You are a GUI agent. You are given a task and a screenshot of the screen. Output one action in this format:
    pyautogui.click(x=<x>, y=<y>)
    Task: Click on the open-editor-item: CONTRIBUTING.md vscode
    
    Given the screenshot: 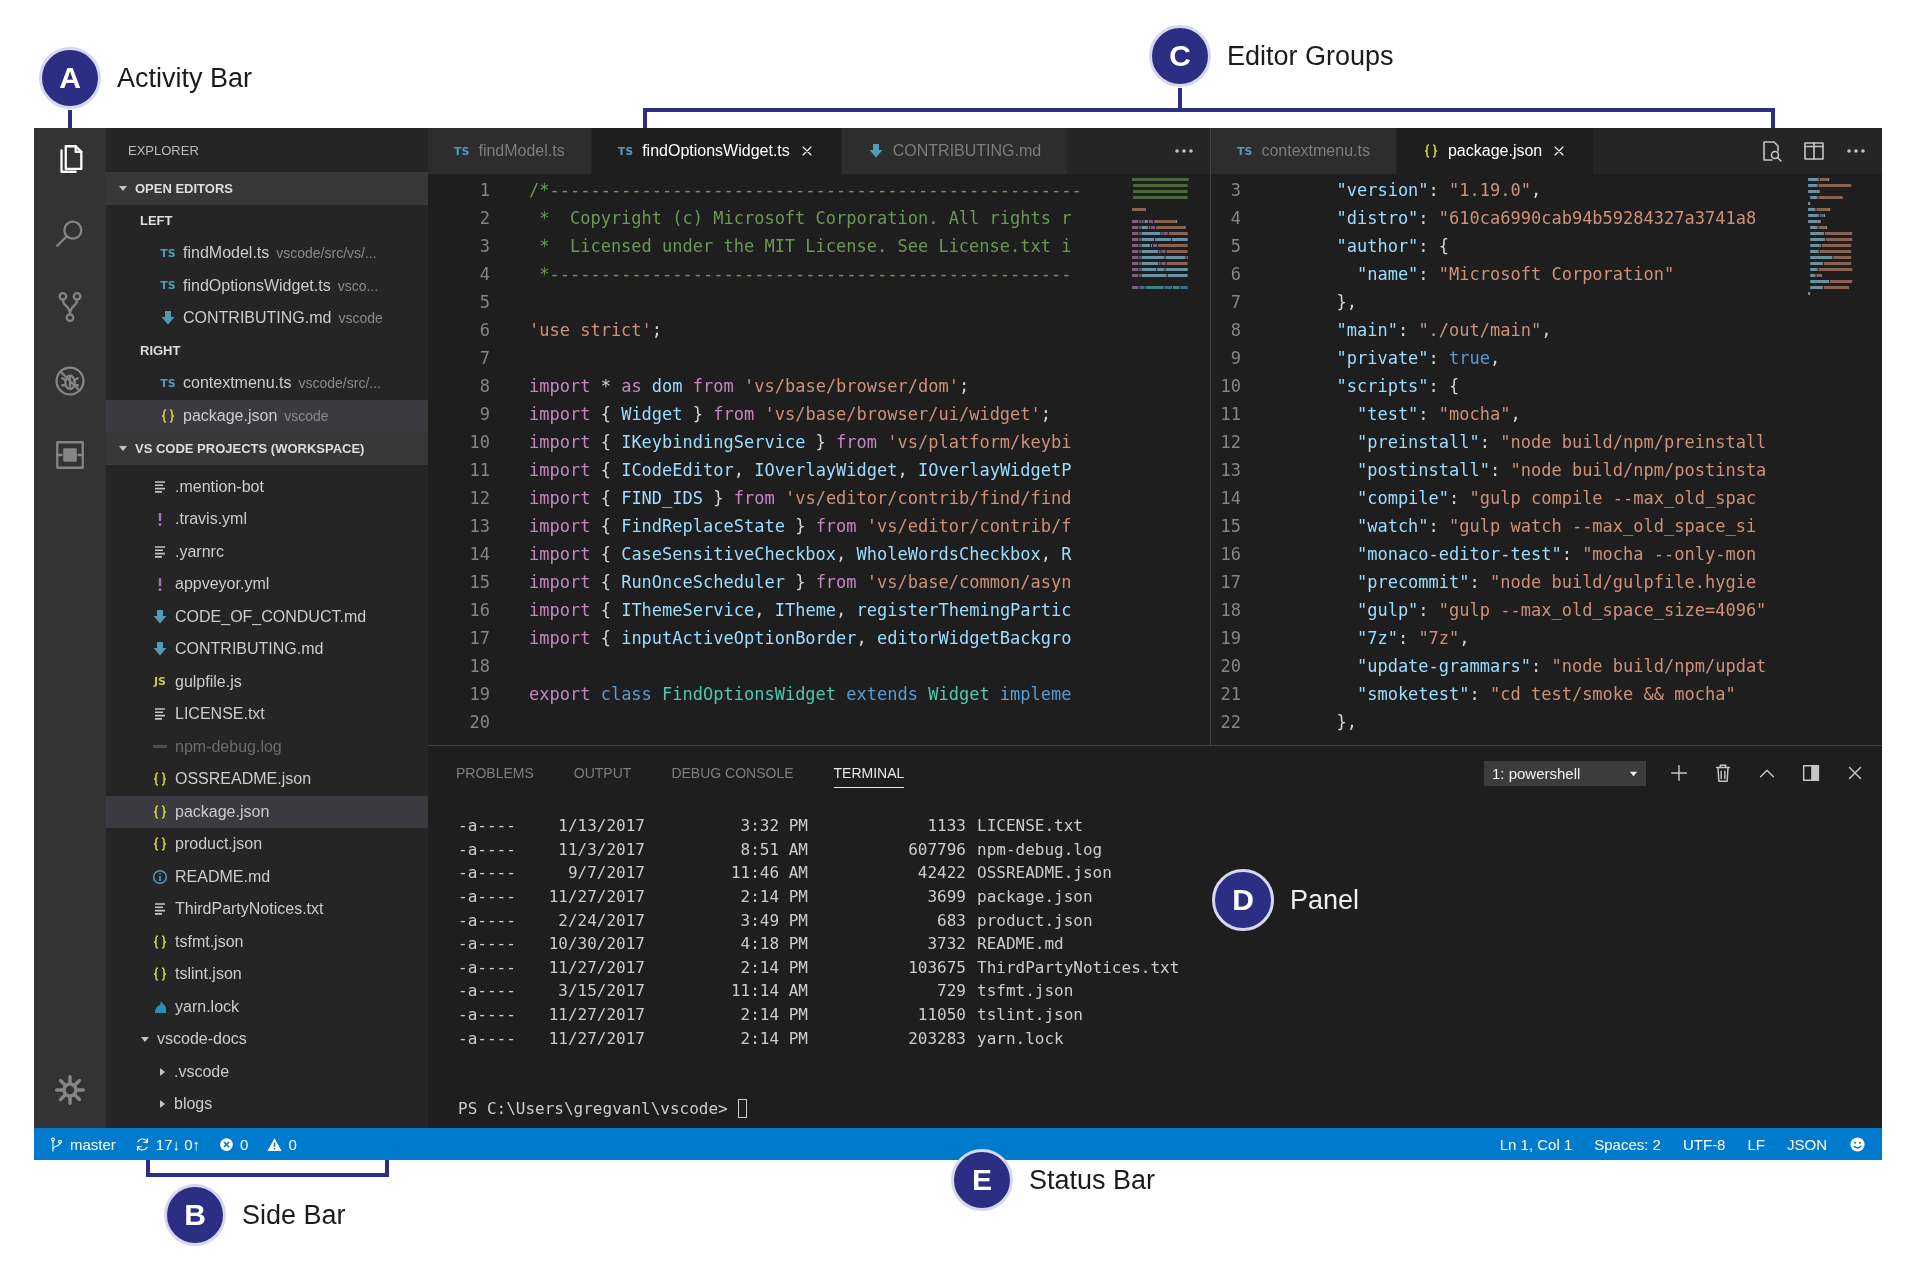 What is the action you would take?
    pyautogui.click(x=267, y=318)
    